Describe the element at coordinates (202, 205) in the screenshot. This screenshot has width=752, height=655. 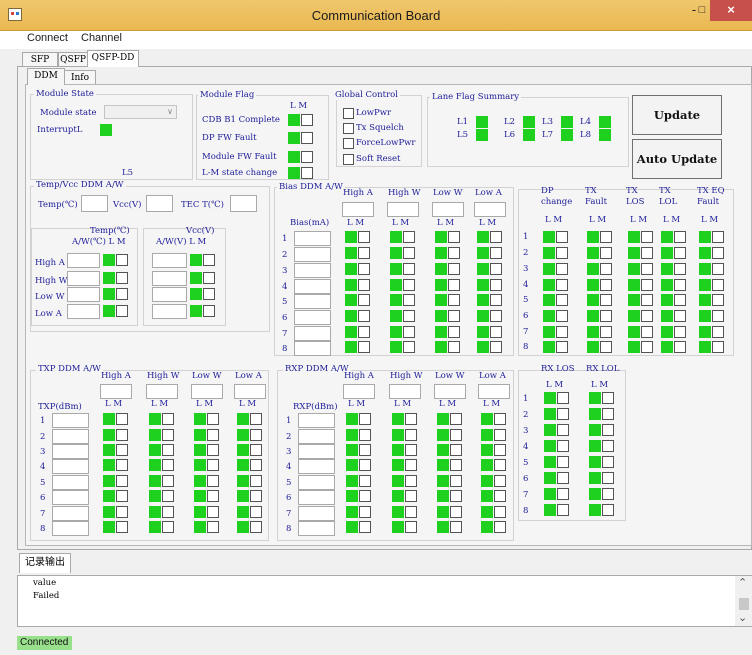
I see `tec-label: TEC T(℃)` at that location.